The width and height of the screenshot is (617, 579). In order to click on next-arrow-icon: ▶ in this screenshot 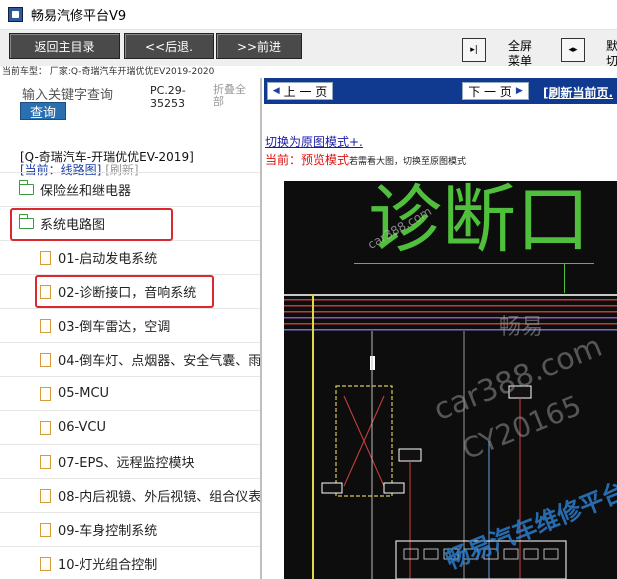, I will do `click(519, 91)`.